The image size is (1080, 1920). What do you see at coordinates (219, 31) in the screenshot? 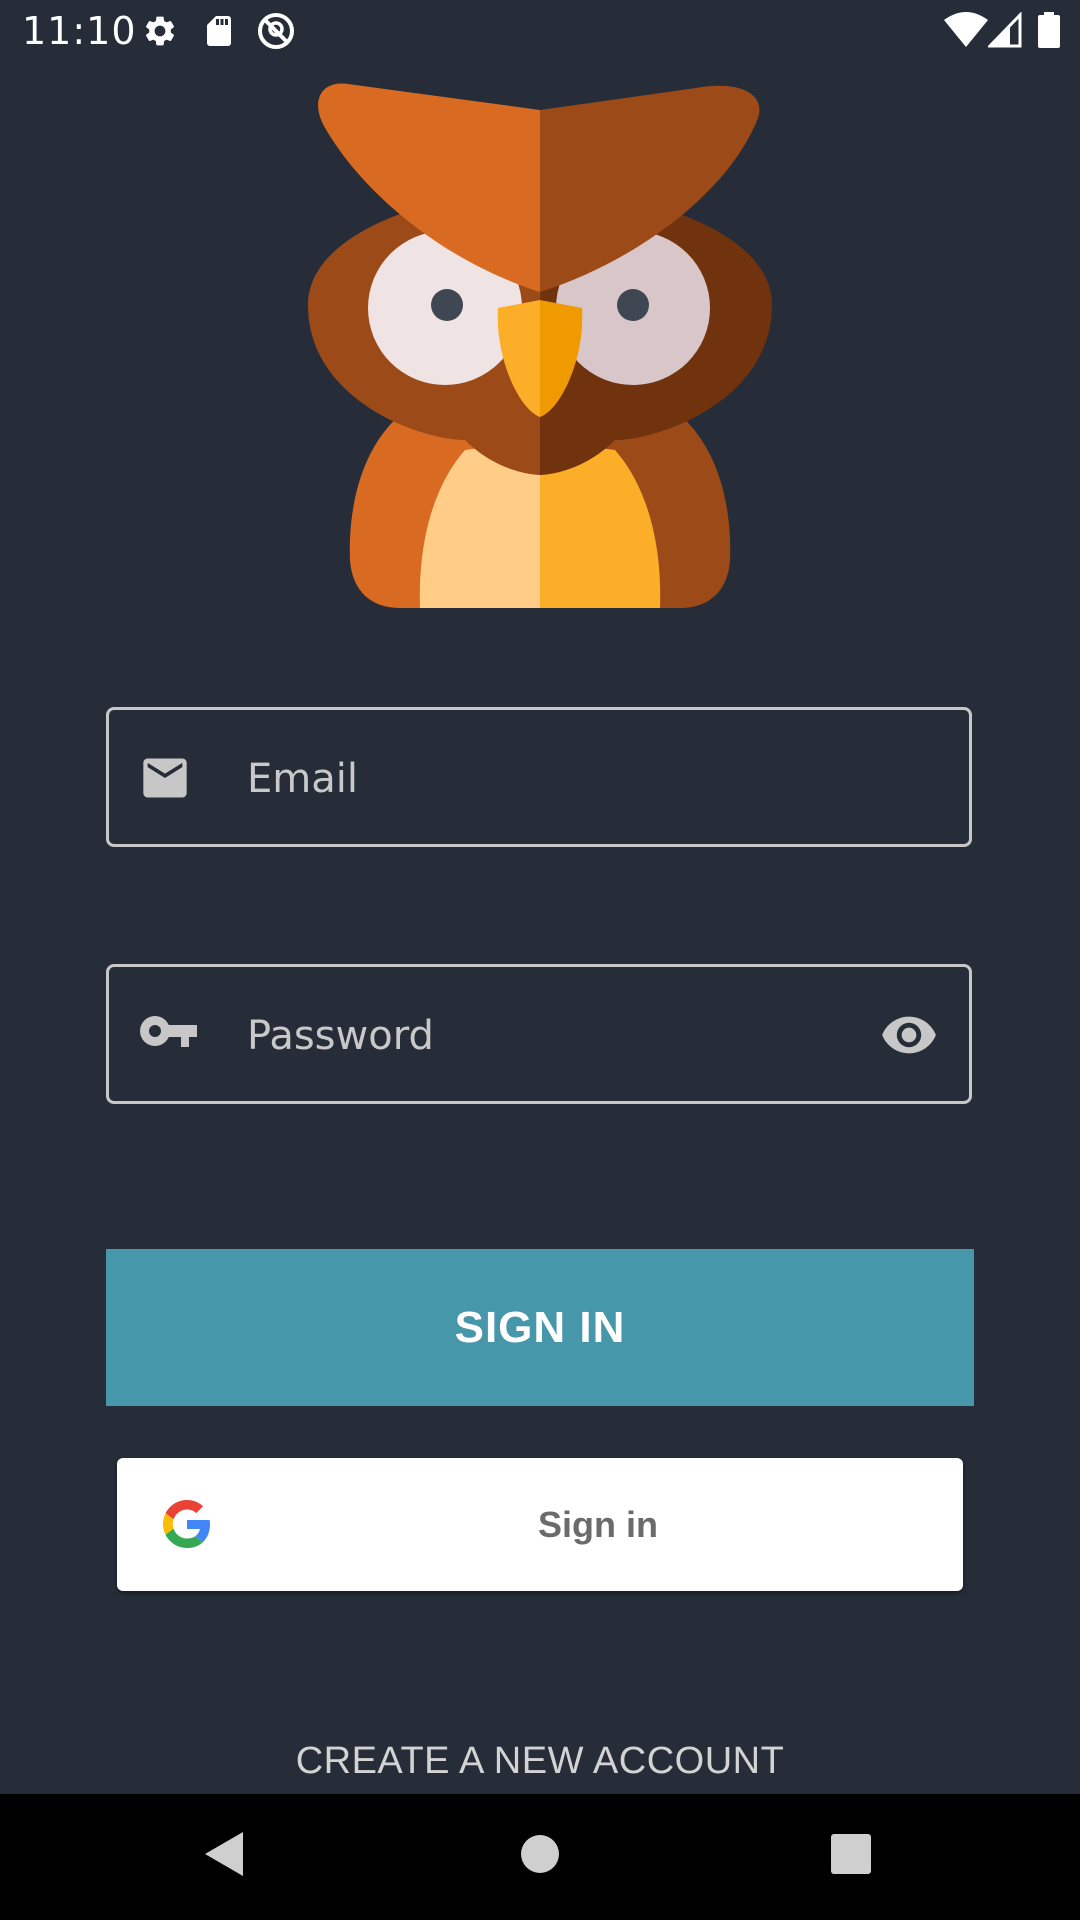
I see `sd-card-icon` at bounding box center [219, 31].